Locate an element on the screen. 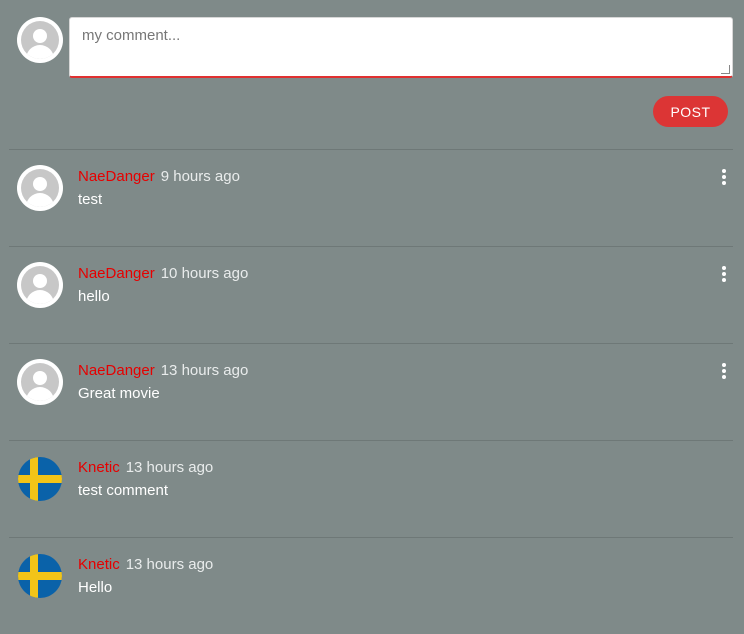 This screenshot has height=634, width=744. comment-text: test comment is located at coordinates (123, 490).